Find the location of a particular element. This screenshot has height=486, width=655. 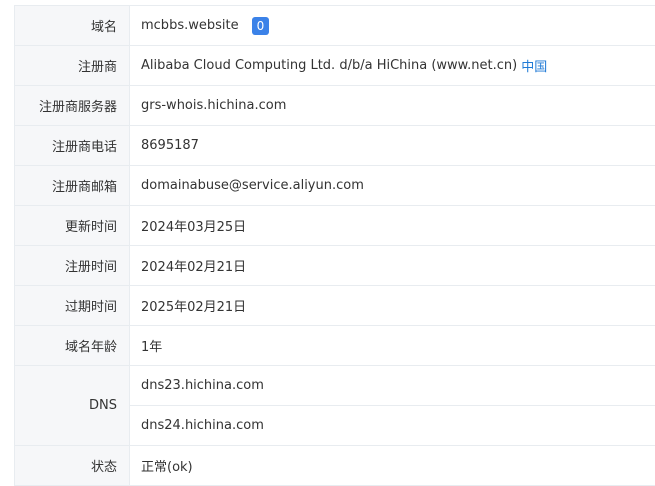

row-age: 域名年龄 1年 is located at coordinates (334, 346).